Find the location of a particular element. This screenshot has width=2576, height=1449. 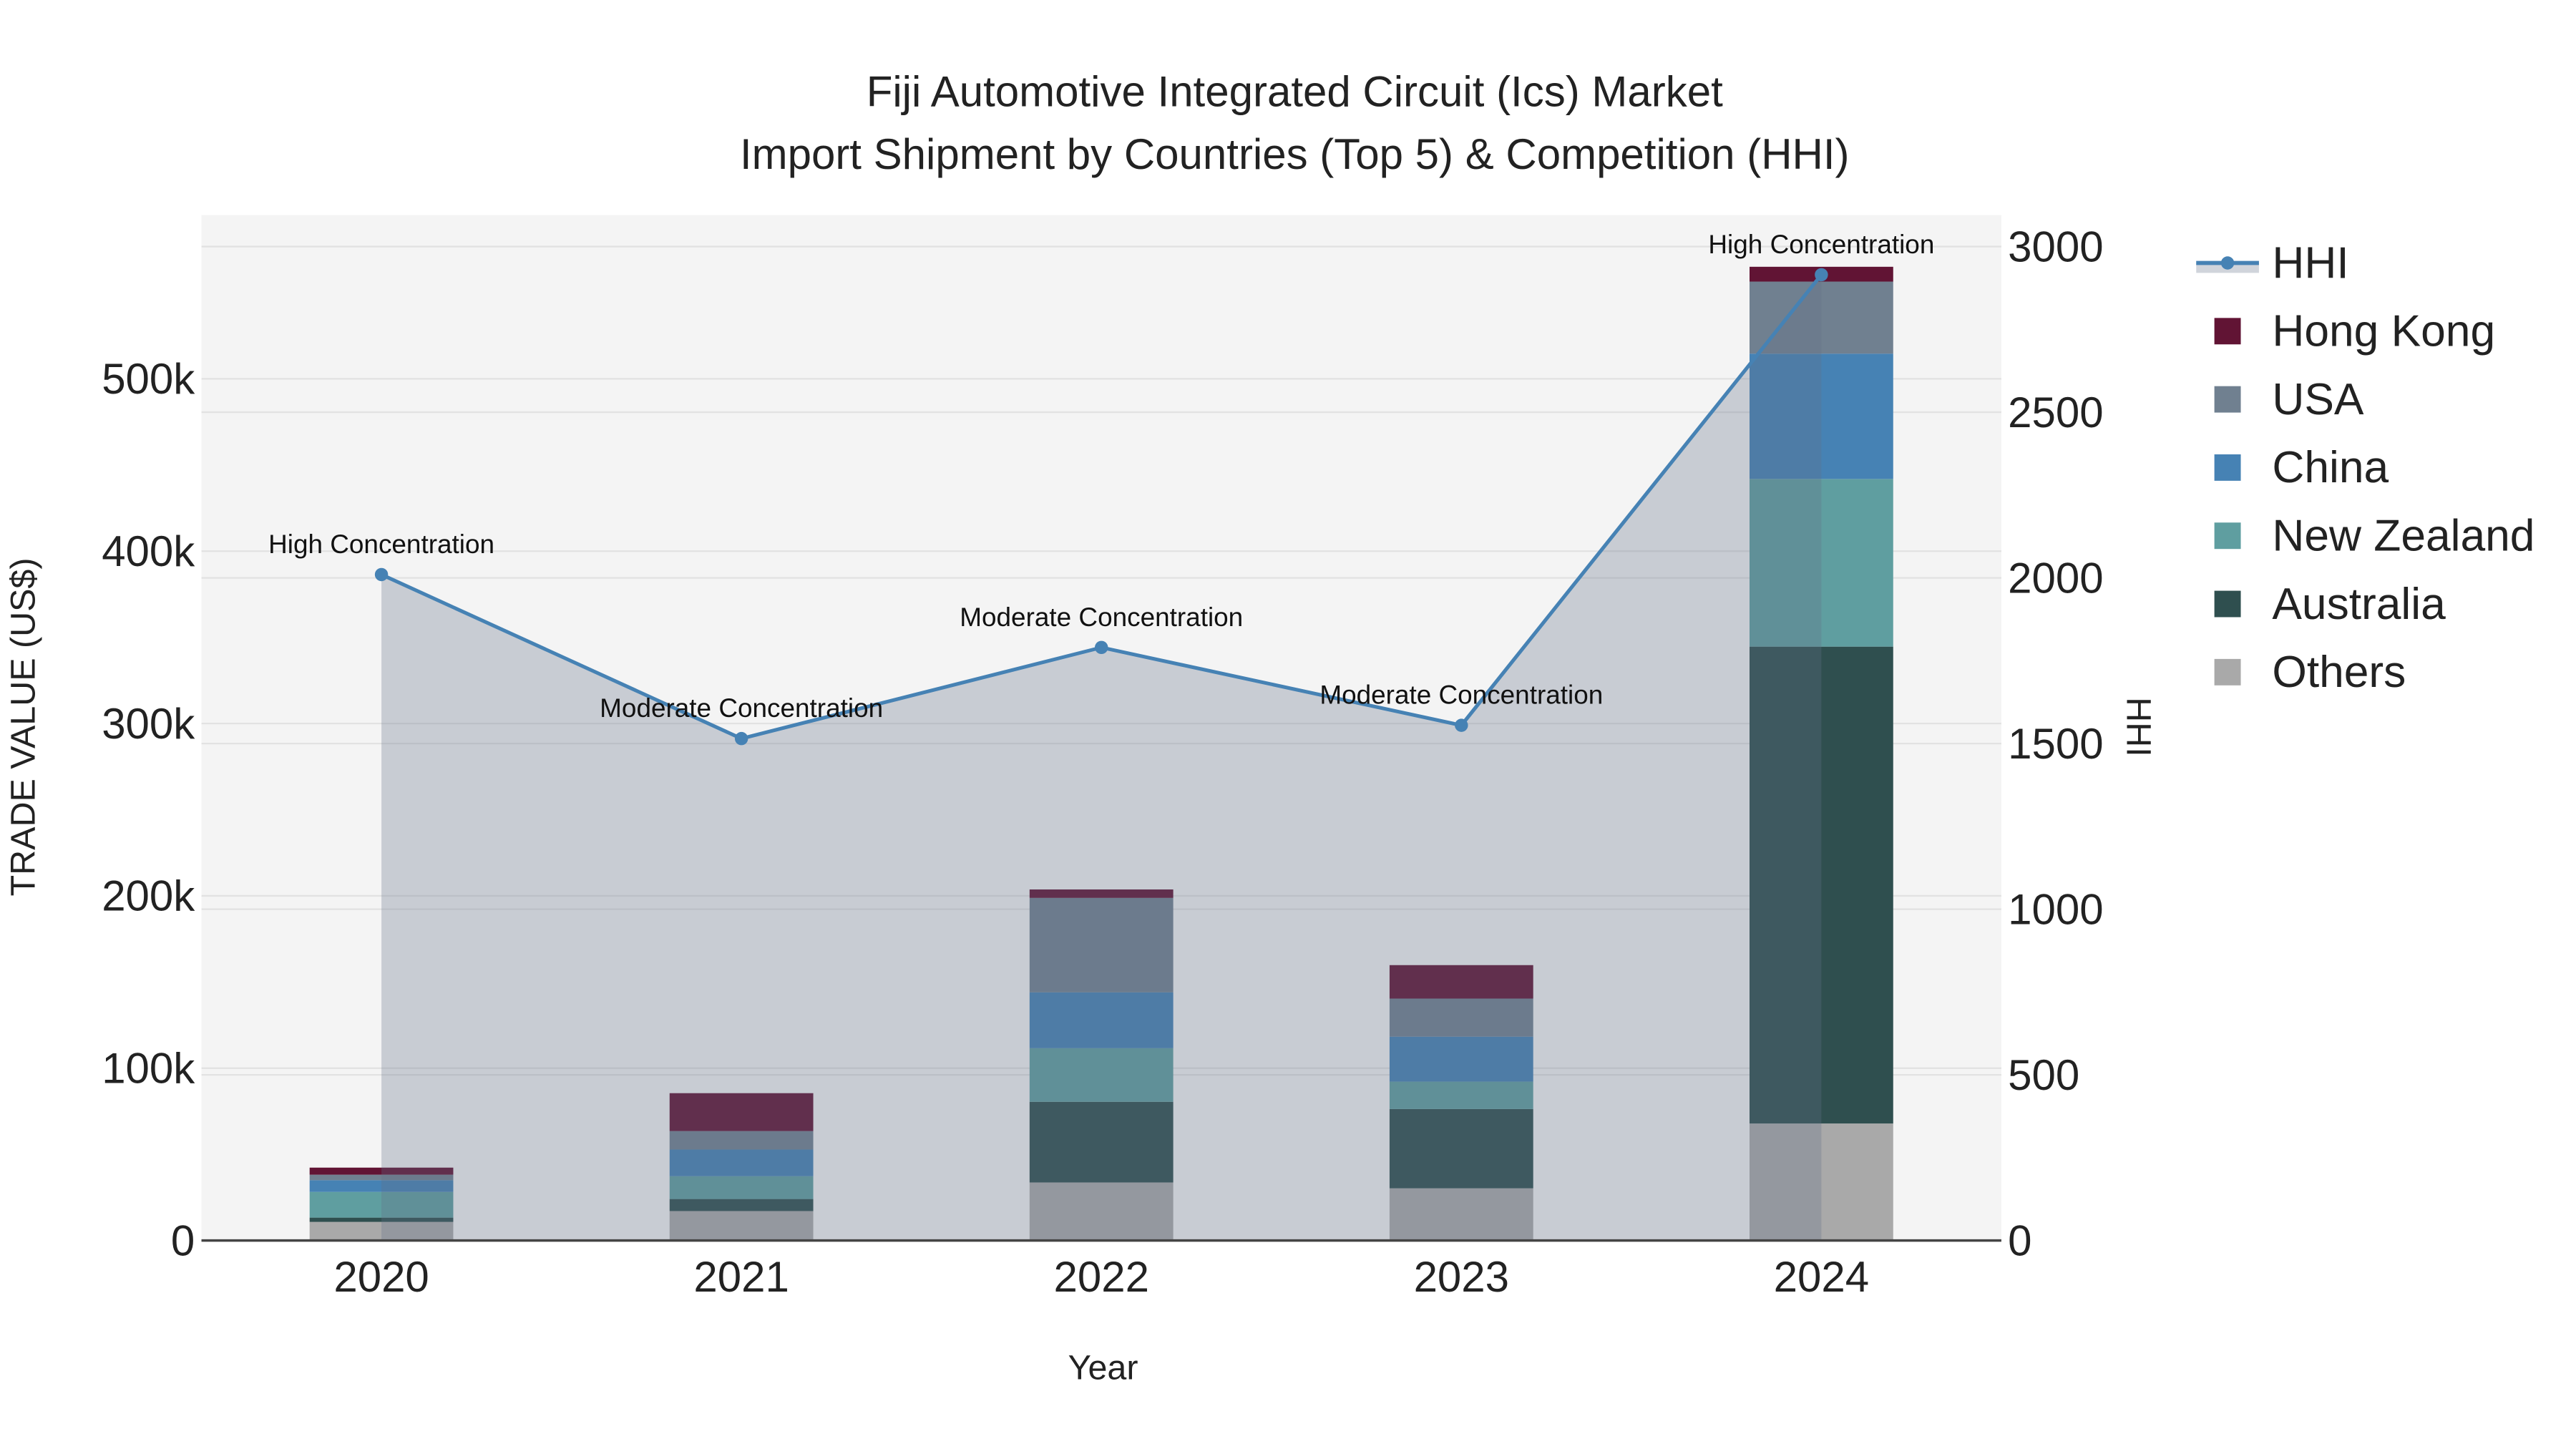

legend-label: USA is located at coordinates (2318, 399).